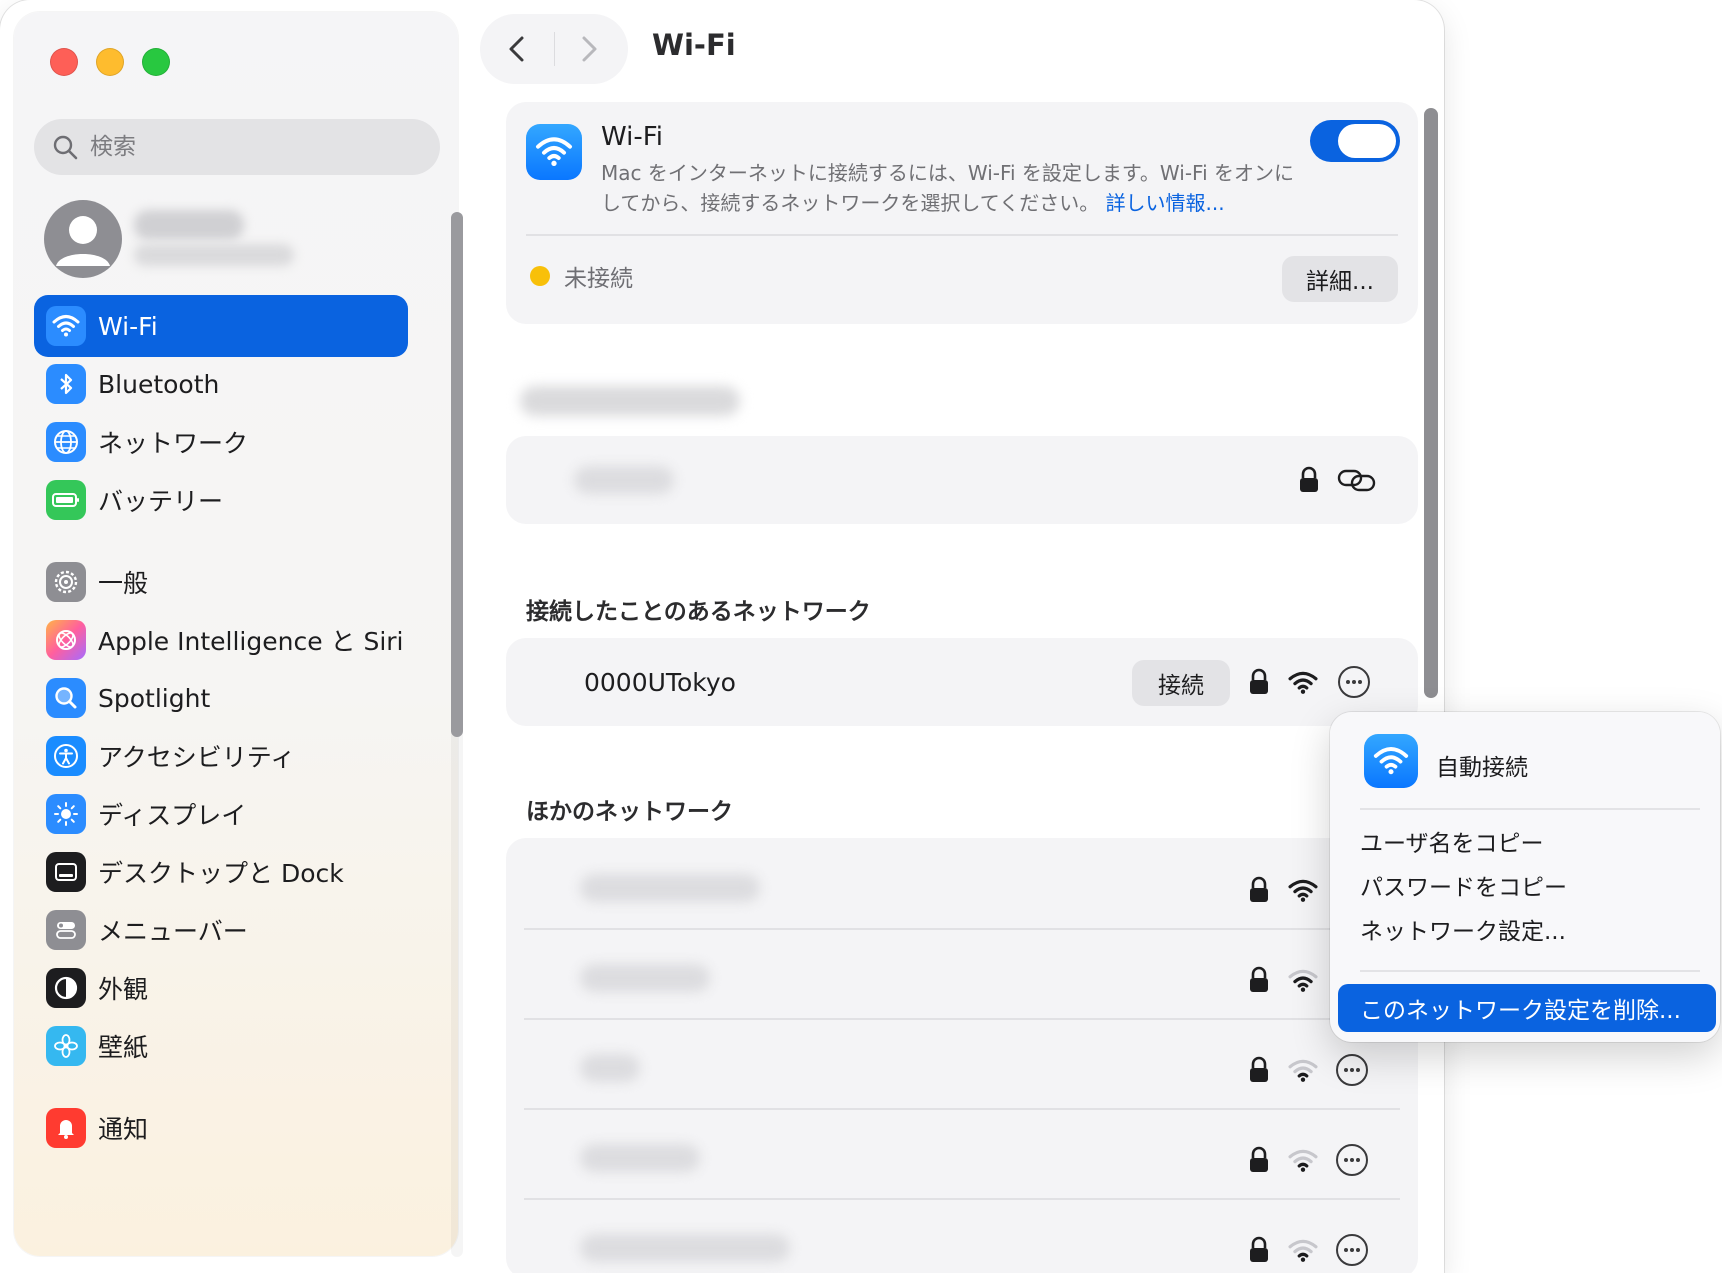  I want to click on current-network-card, so click(962, 480).